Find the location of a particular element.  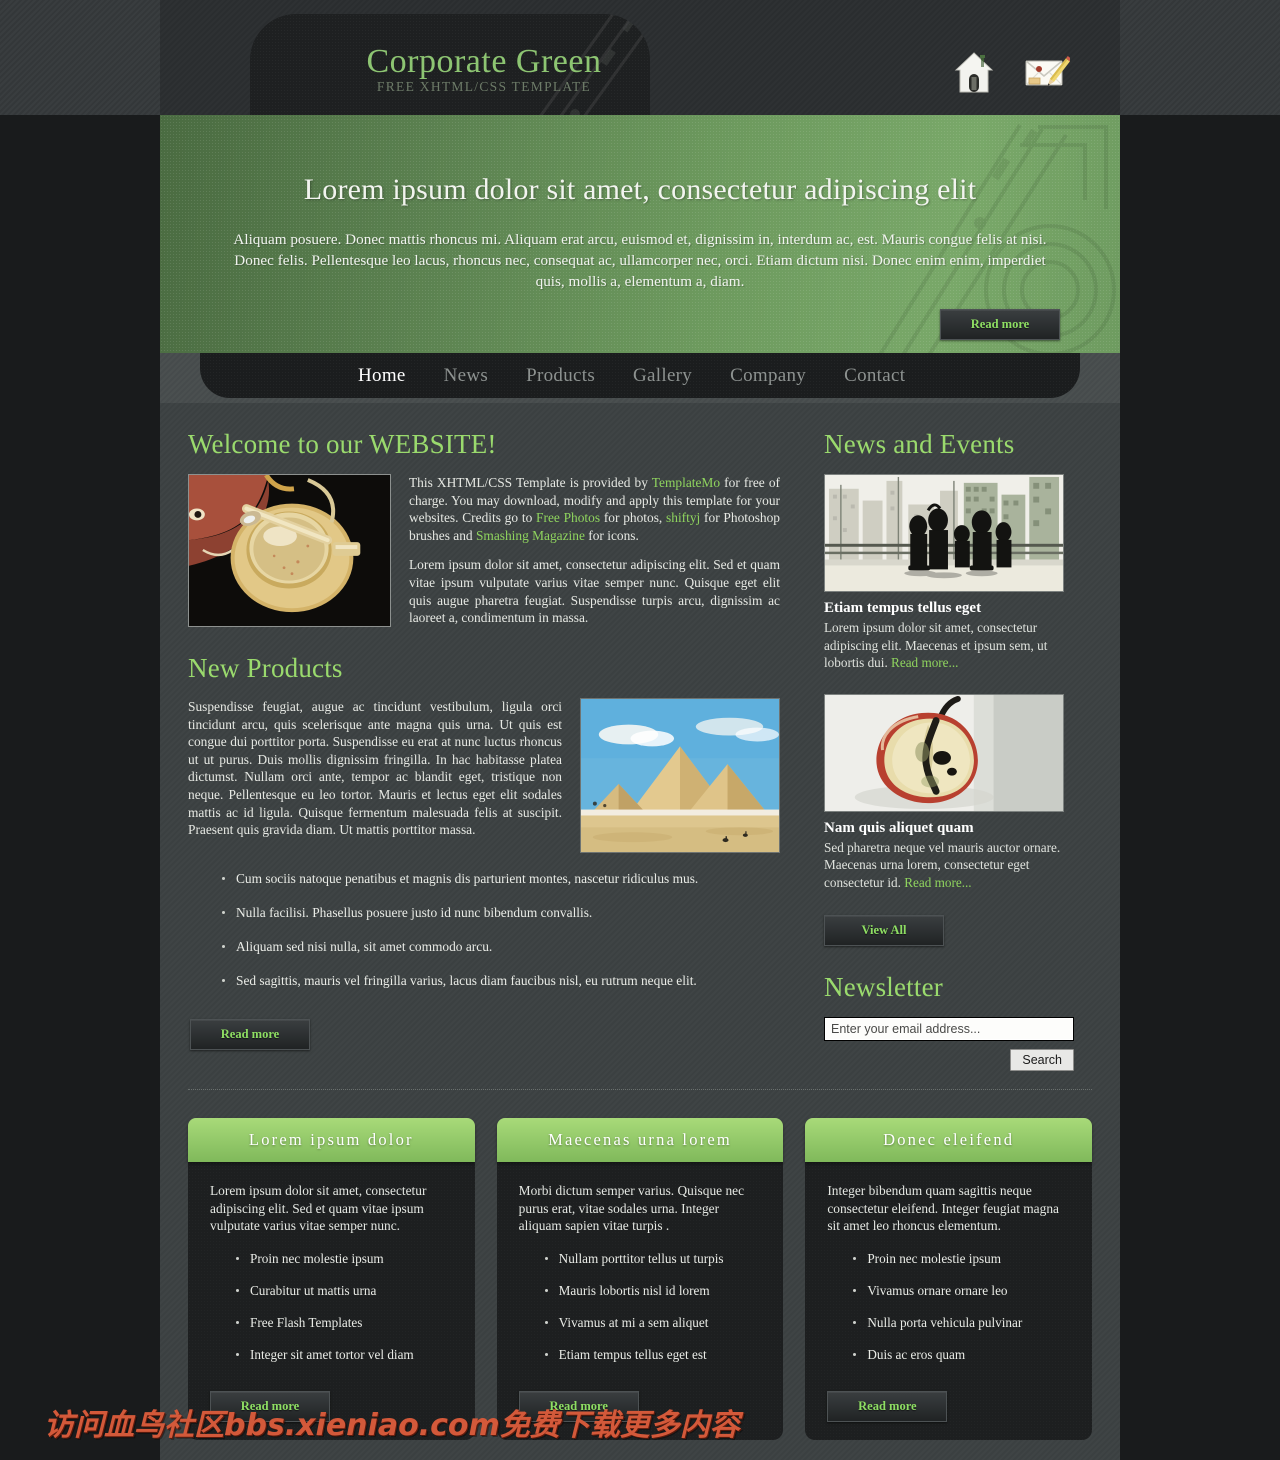

news-item-title: Etiam tempus tellus eget is located at coordinates (903, 608).